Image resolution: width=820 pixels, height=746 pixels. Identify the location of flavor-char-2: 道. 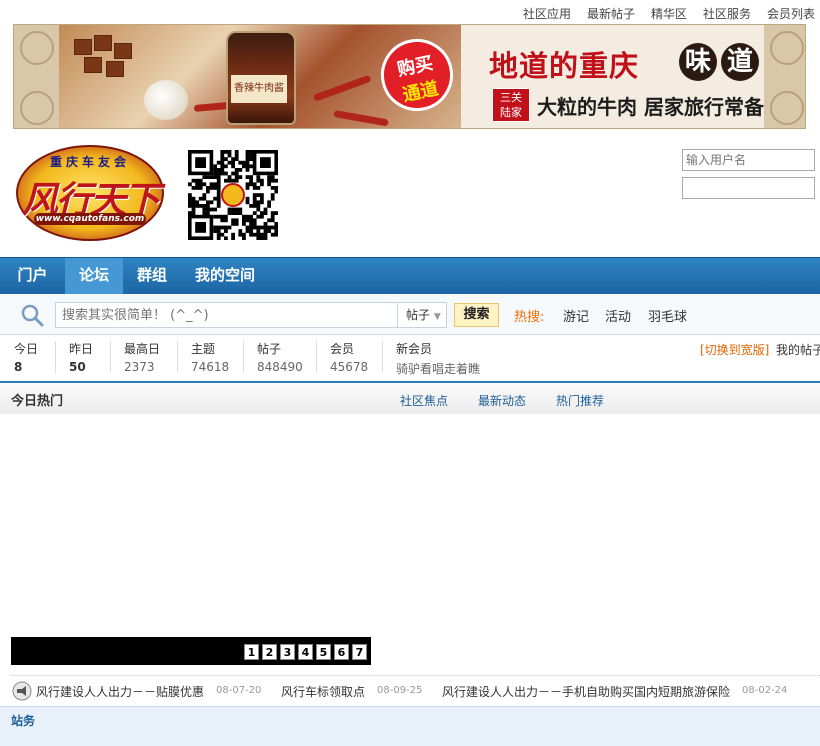
(740, 62).